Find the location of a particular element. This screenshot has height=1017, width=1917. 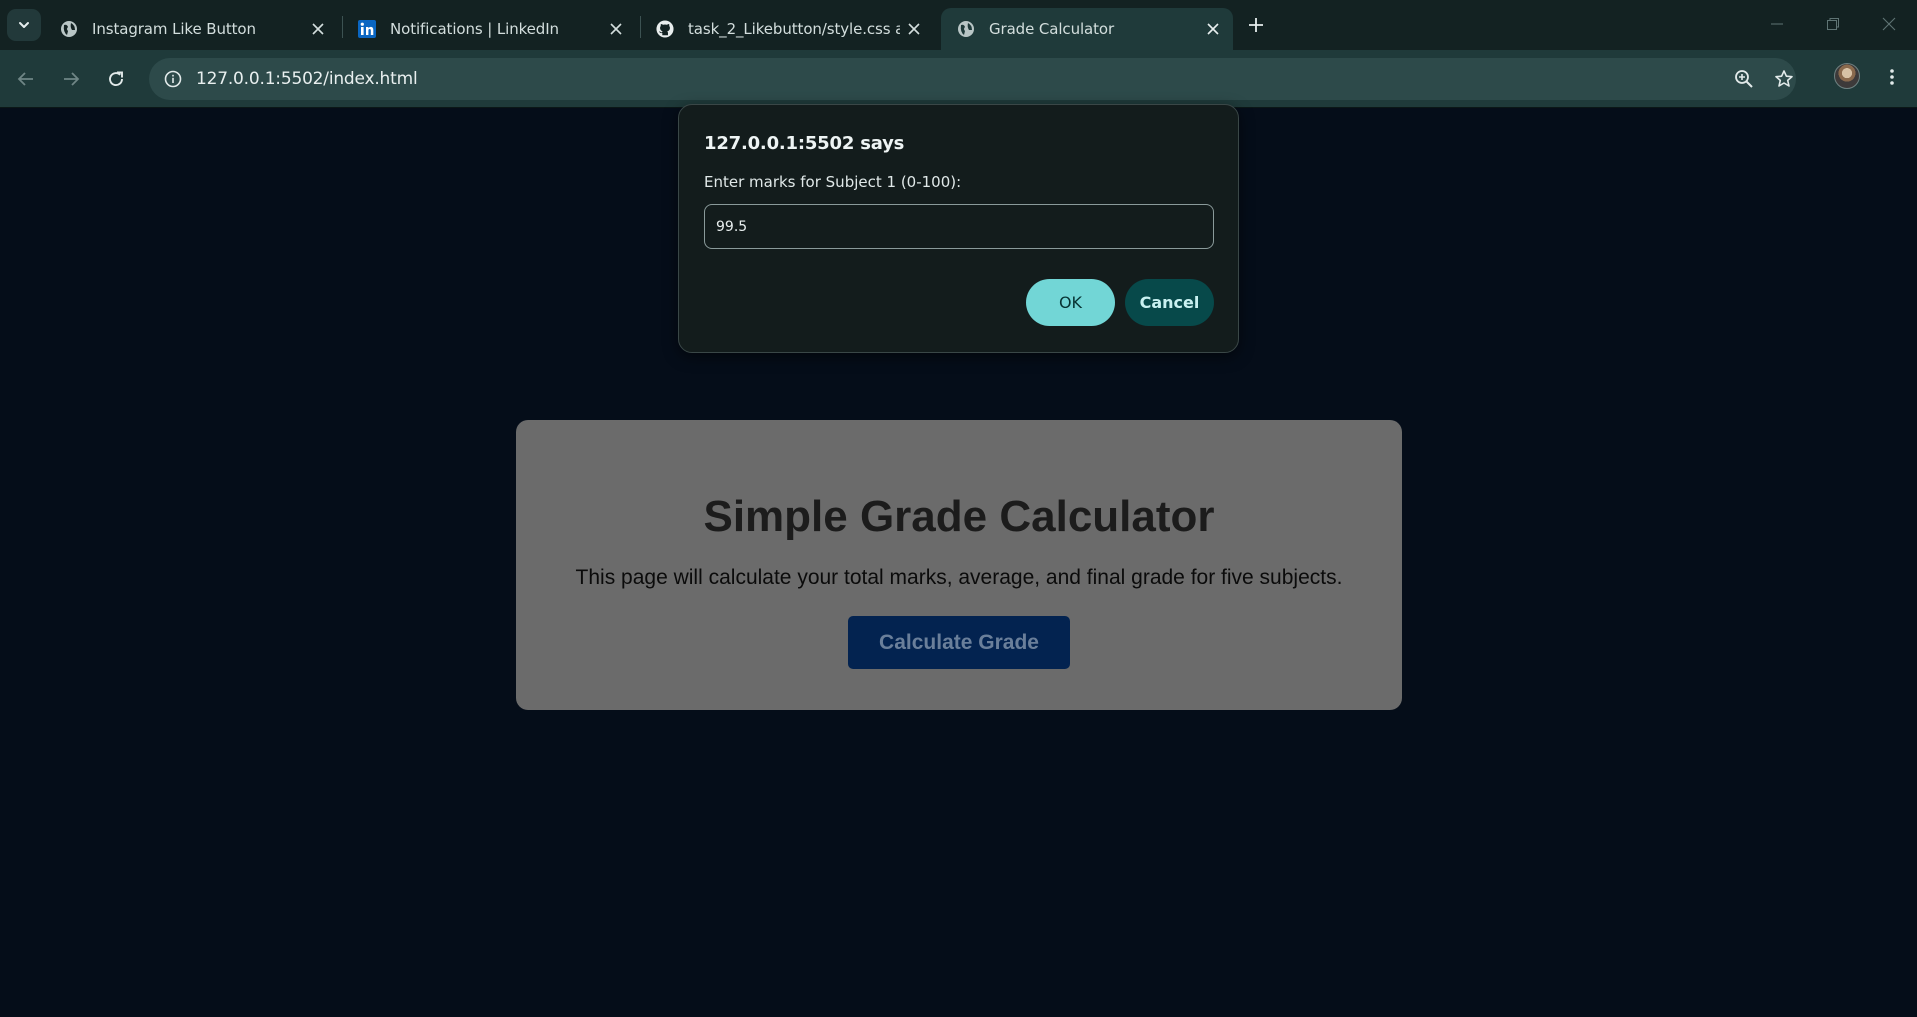

new-tab-button is located at coordinates (1256, 25).